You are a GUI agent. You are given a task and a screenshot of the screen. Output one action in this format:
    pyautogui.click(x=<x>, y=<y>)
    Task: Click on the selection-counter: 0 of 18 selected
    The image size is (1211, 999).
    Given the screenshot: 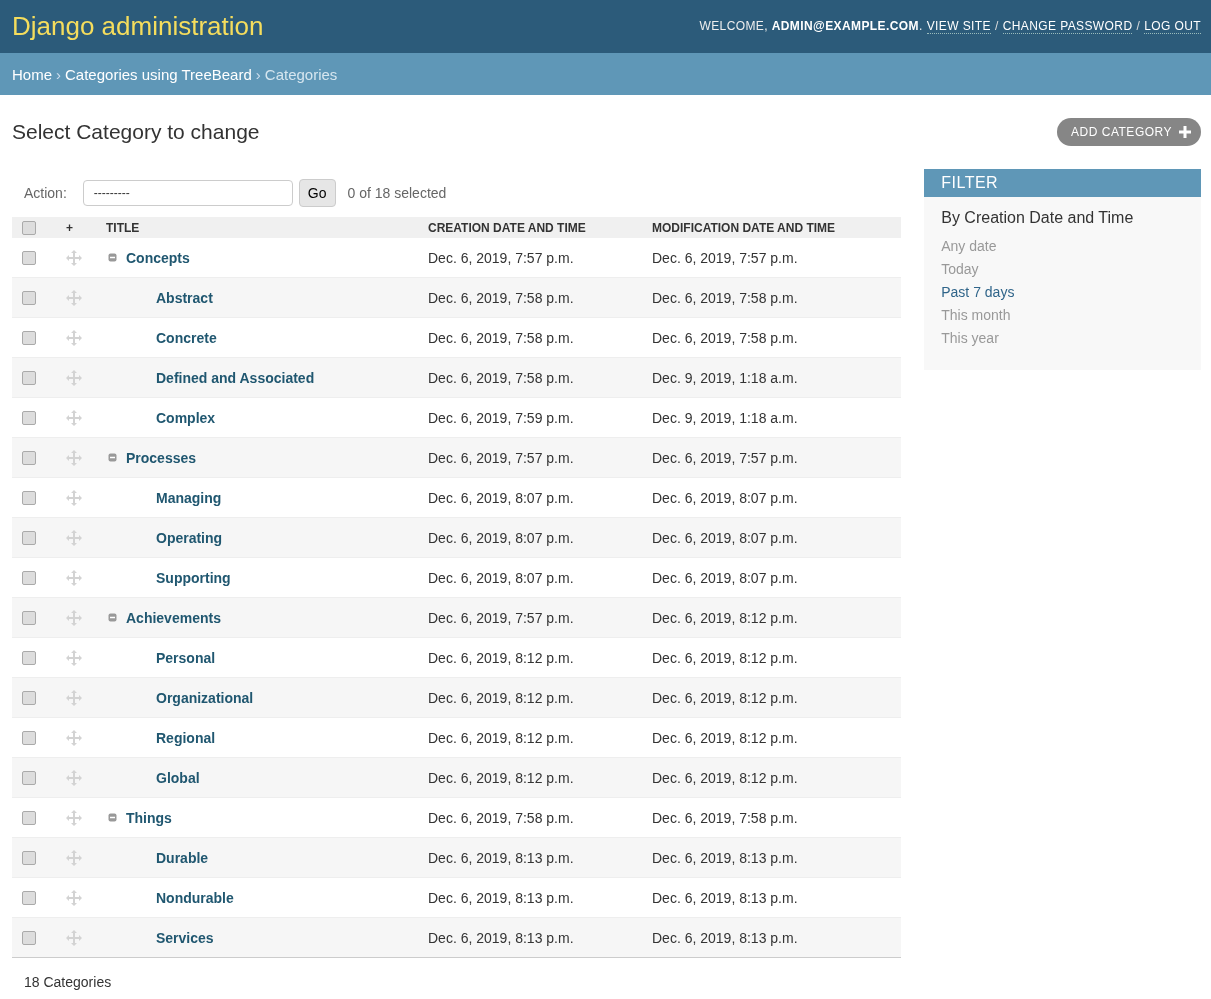 What is the action you would take?
    pyautogui.click(x=397, y=193)
    